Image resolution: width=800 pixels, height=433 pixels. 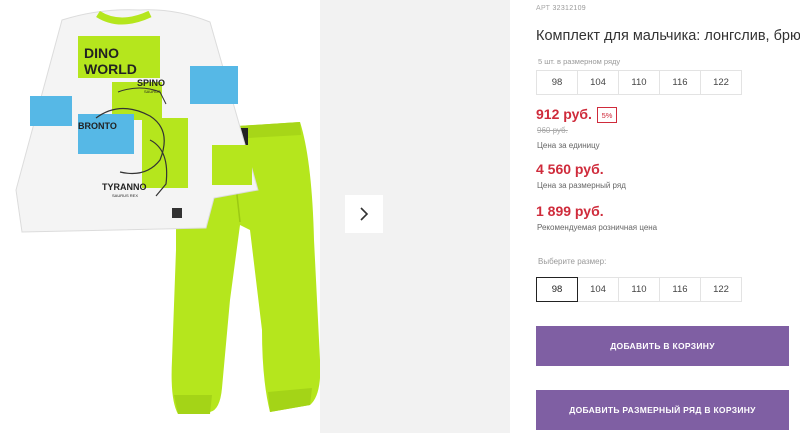 I want to click on shirt-print-spino: SPINO, so click(x=151, y=83).